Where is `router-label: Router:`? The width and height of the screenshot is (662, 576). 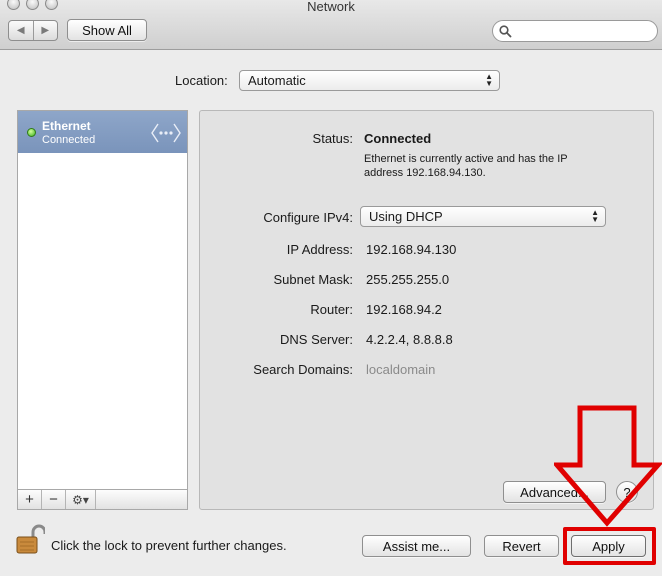
router-label: Router: is located at coordinates (331, 309).